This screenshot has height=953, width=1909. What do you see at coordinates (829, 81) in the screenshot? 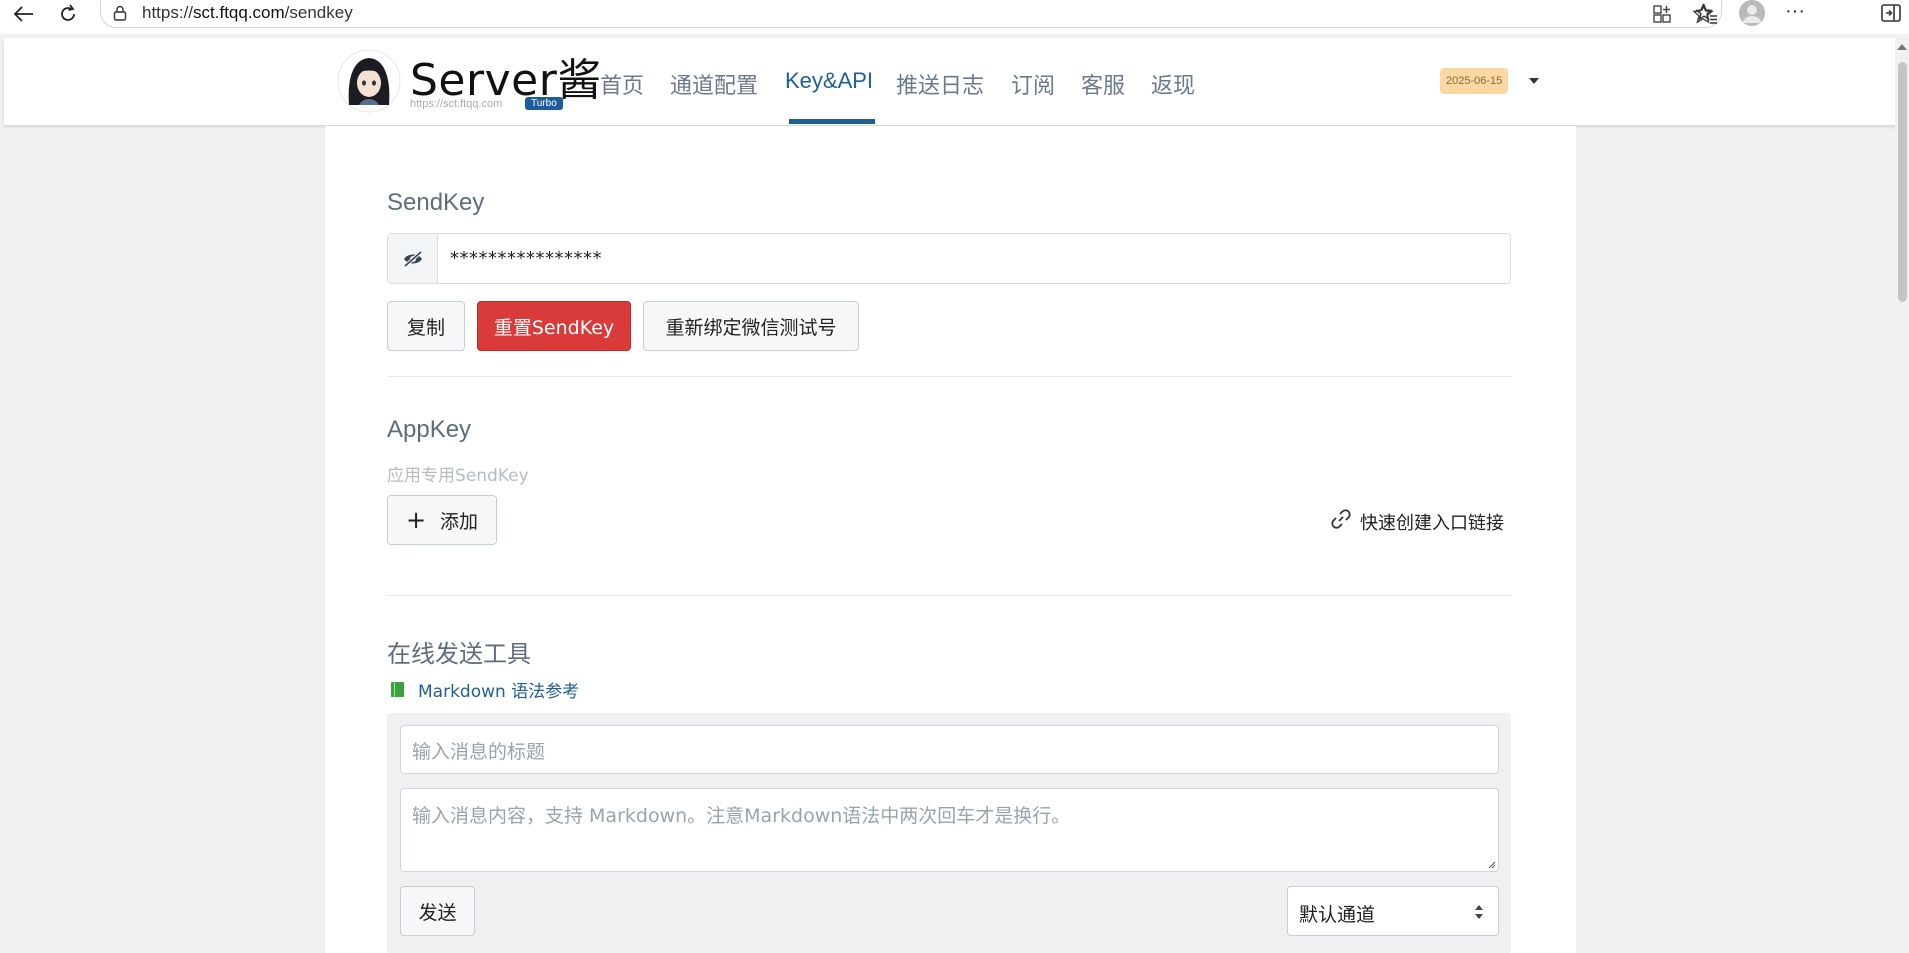
I see `nav-key-api: Key&API` at bounding box center [829, 81].